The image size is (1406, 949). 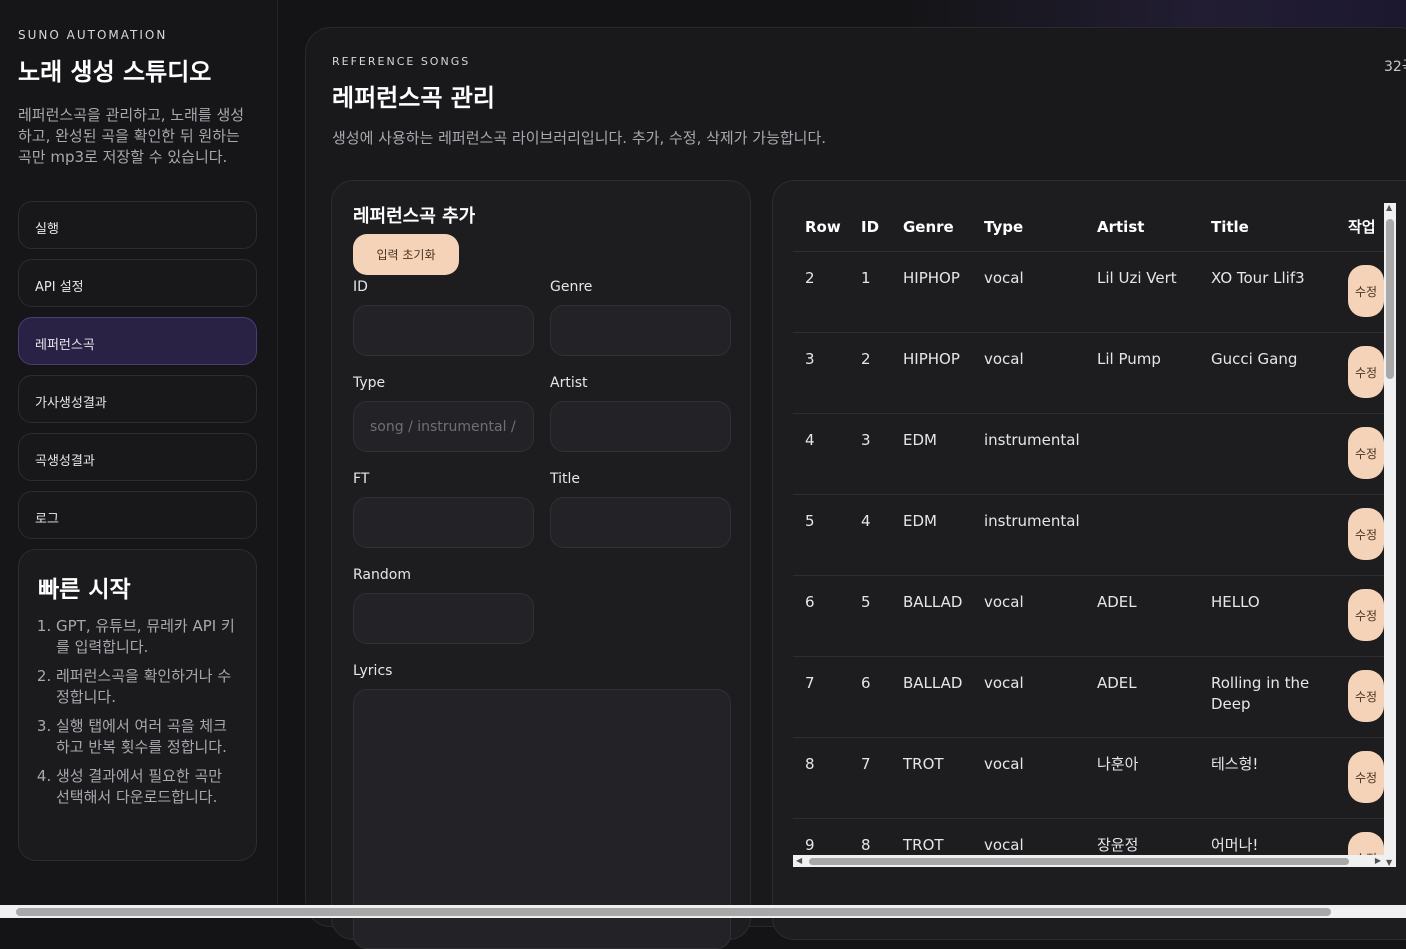 What do you see at coordinates (1267, 373) in the screenshot?
I see `cell-title: Gucci Gang` at bounding box center [1267, 373].